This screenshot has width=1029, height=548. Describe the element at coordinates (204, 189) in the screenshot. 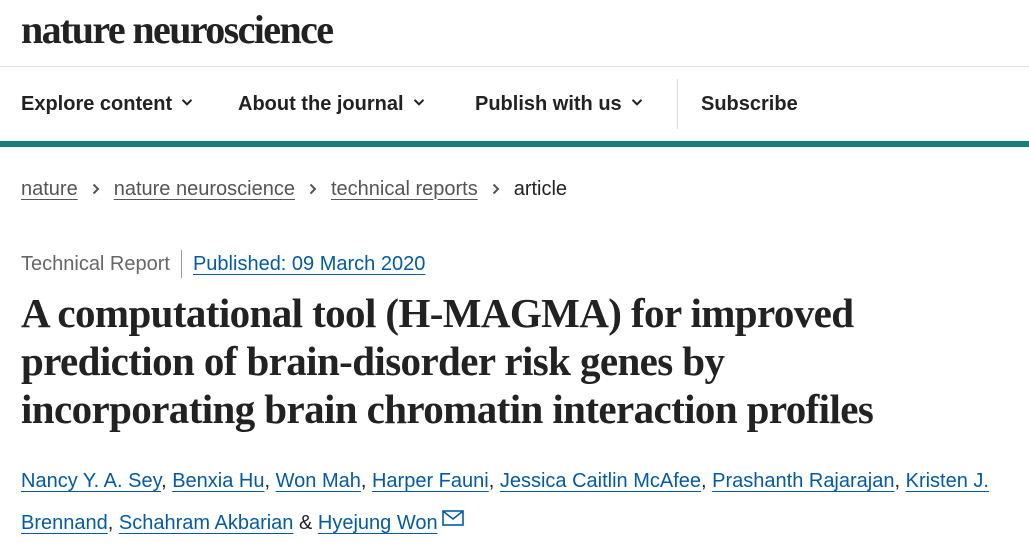

I see `breadcrumb-nature-neuroscience: nature neuroscience` at that location.